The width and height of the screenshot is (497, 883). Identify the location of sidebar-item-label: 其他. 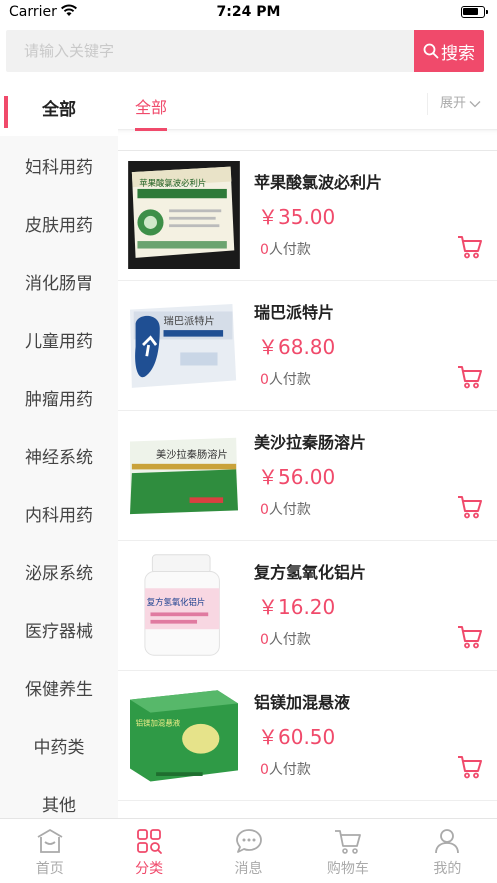
(59, 805).